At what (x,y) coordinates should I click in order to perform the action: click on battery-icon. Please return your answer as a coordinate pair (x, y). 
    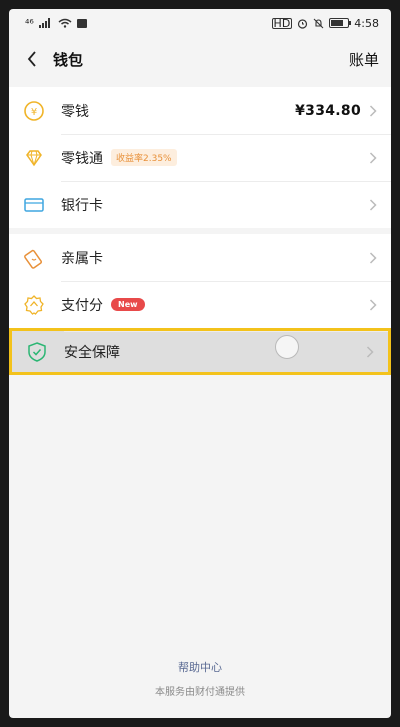
    Looking at the image, I should click on (340, 23).